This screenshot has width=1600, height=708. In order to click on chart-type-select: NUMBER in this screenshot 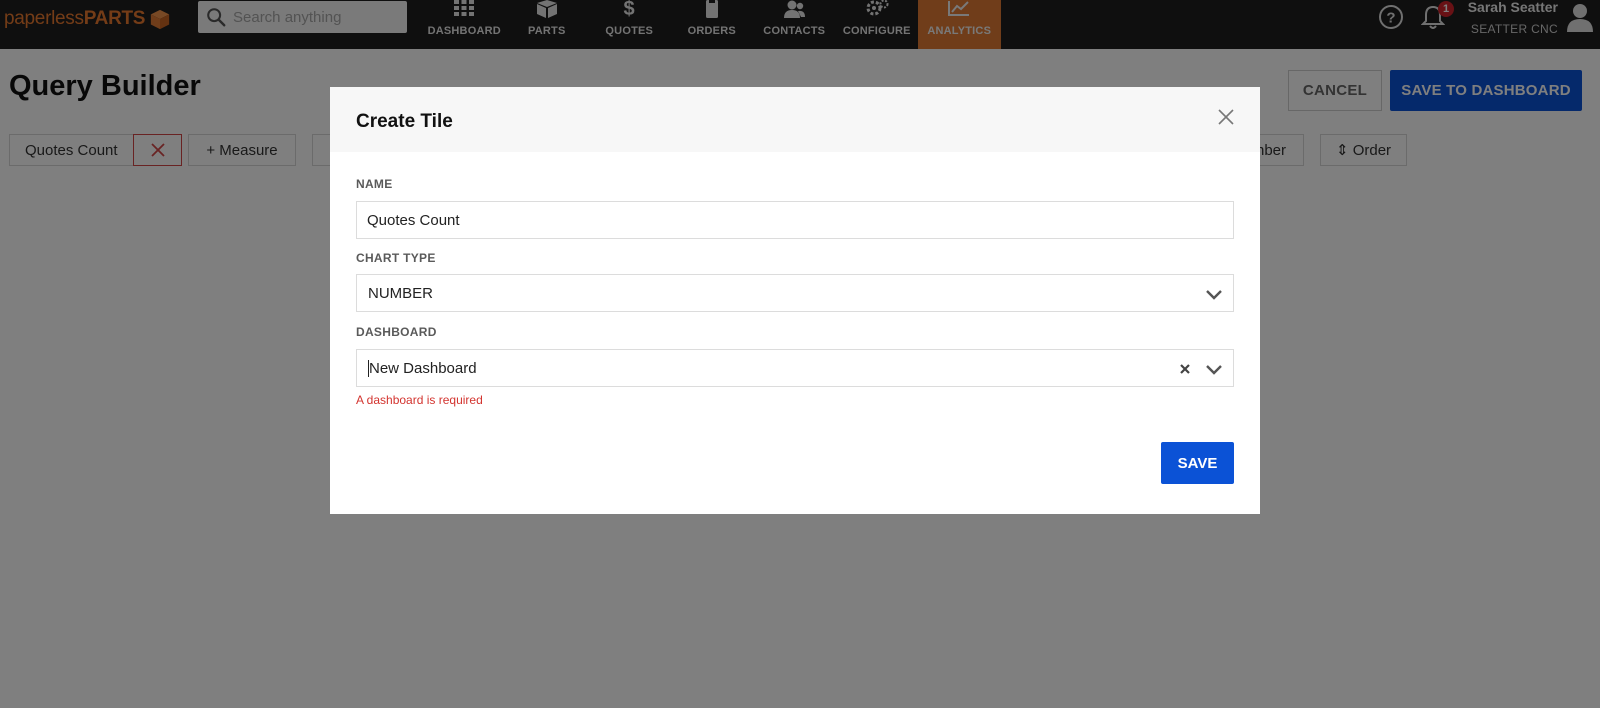, I will do `click(795, 293)`.